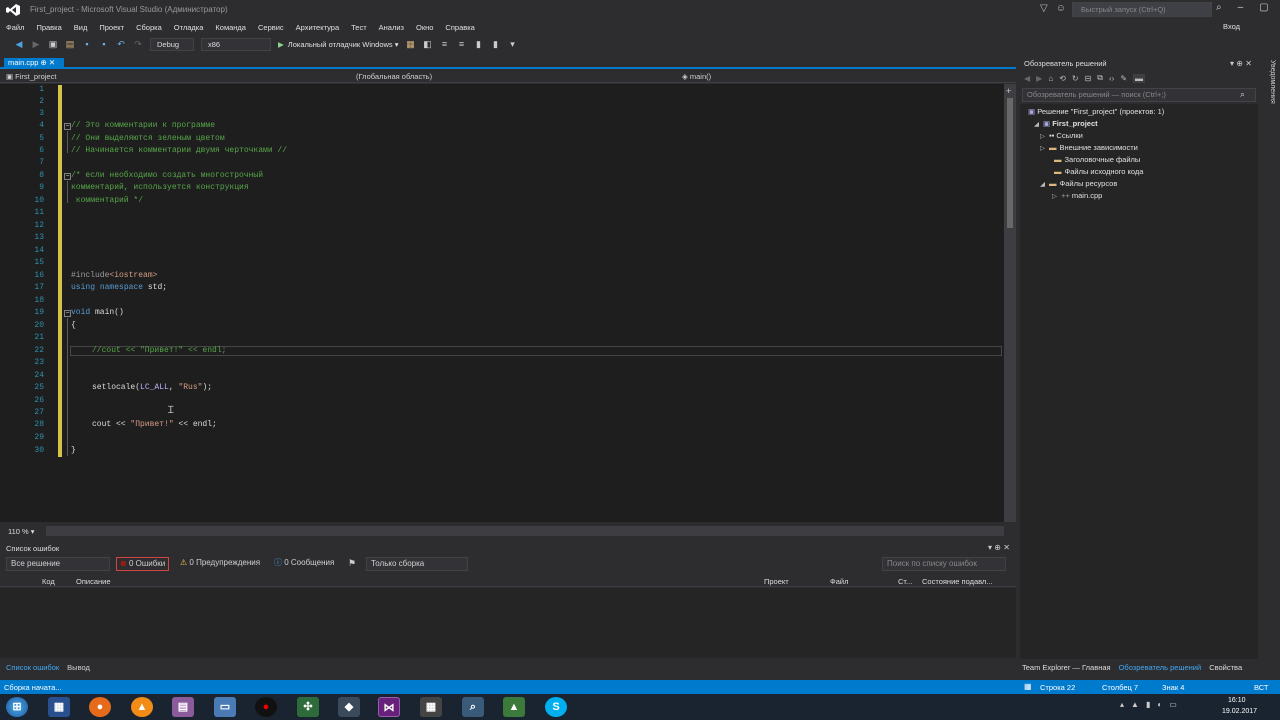 The image size is (1280, 720). I want to click on visual-studio-logo-icon, so click(13, 10).